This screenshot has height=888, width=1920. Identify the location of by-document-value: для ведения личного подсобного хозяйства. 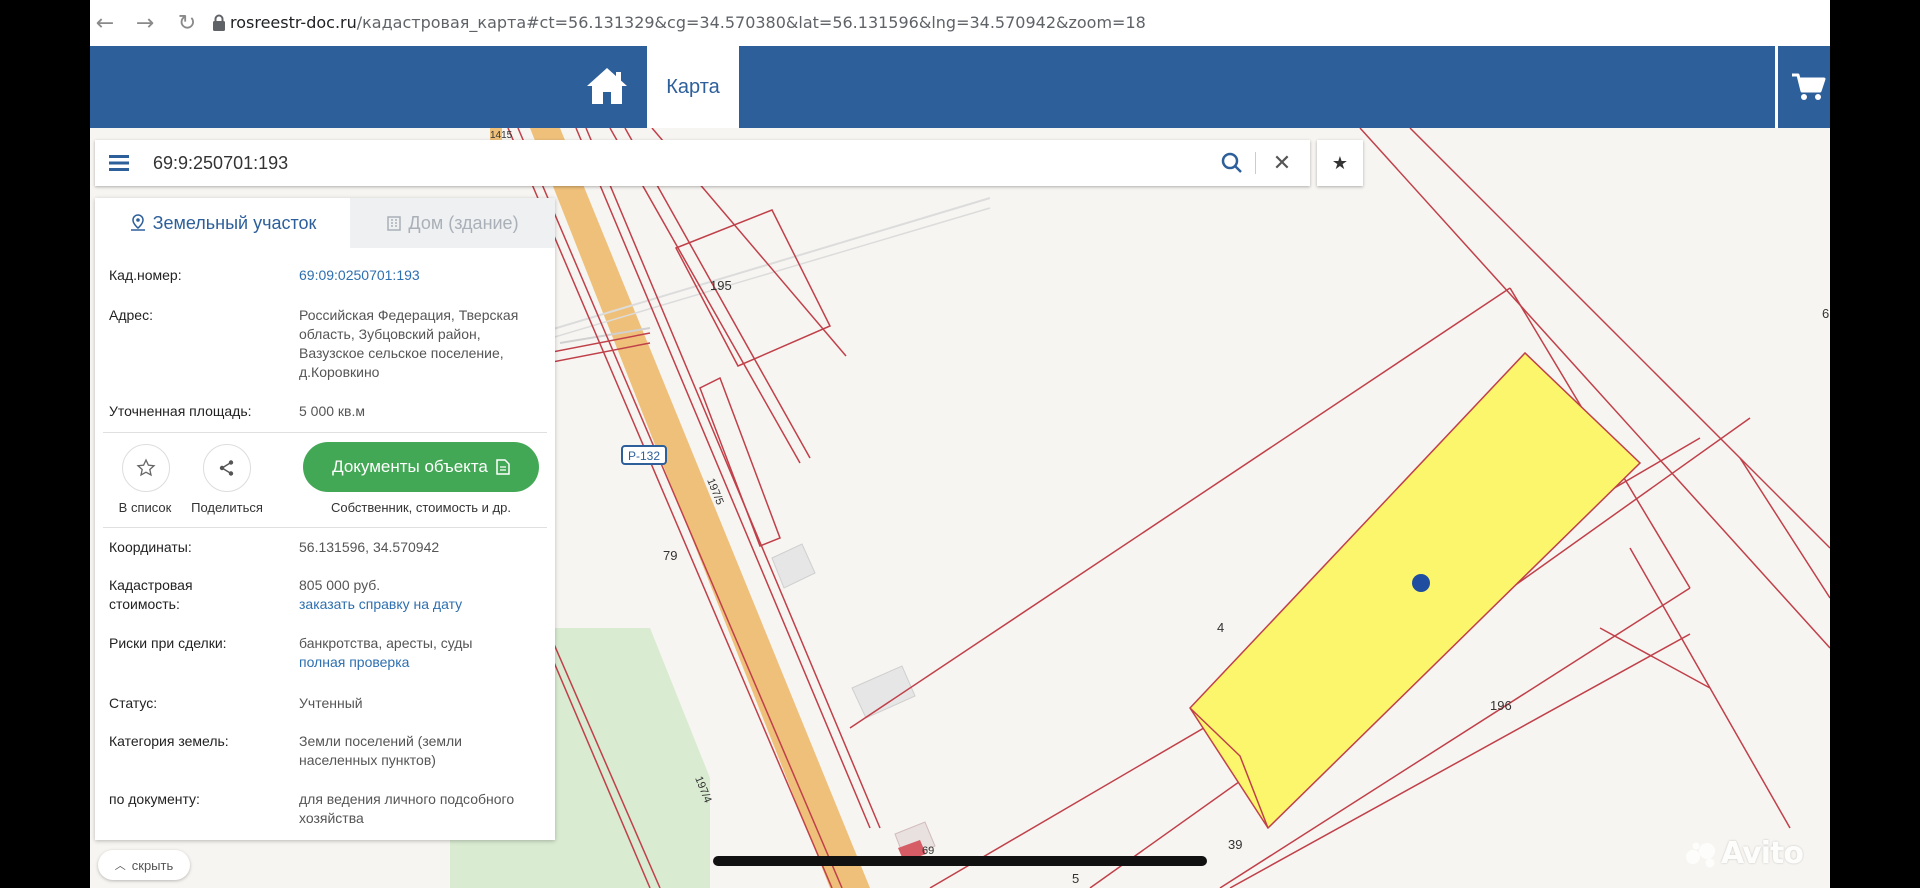
(407, 808).